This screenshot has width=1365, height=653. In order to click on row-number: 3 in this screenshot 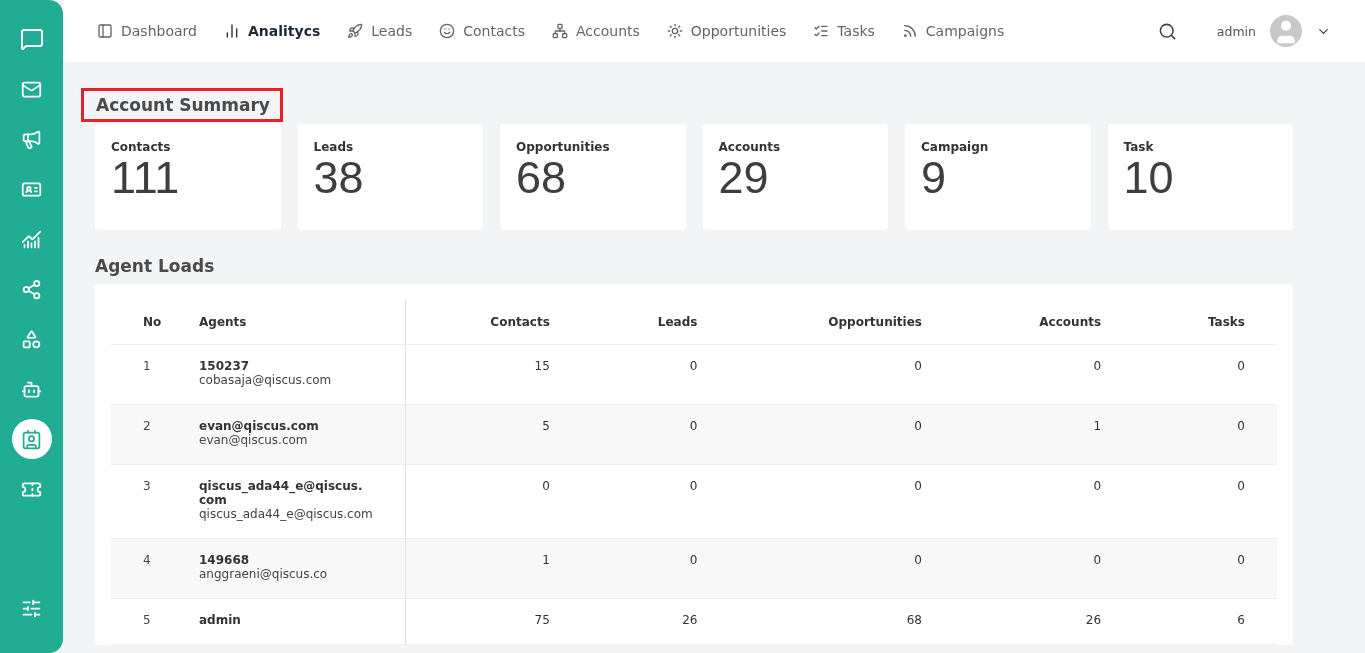, I will do `click(147, 486)`.